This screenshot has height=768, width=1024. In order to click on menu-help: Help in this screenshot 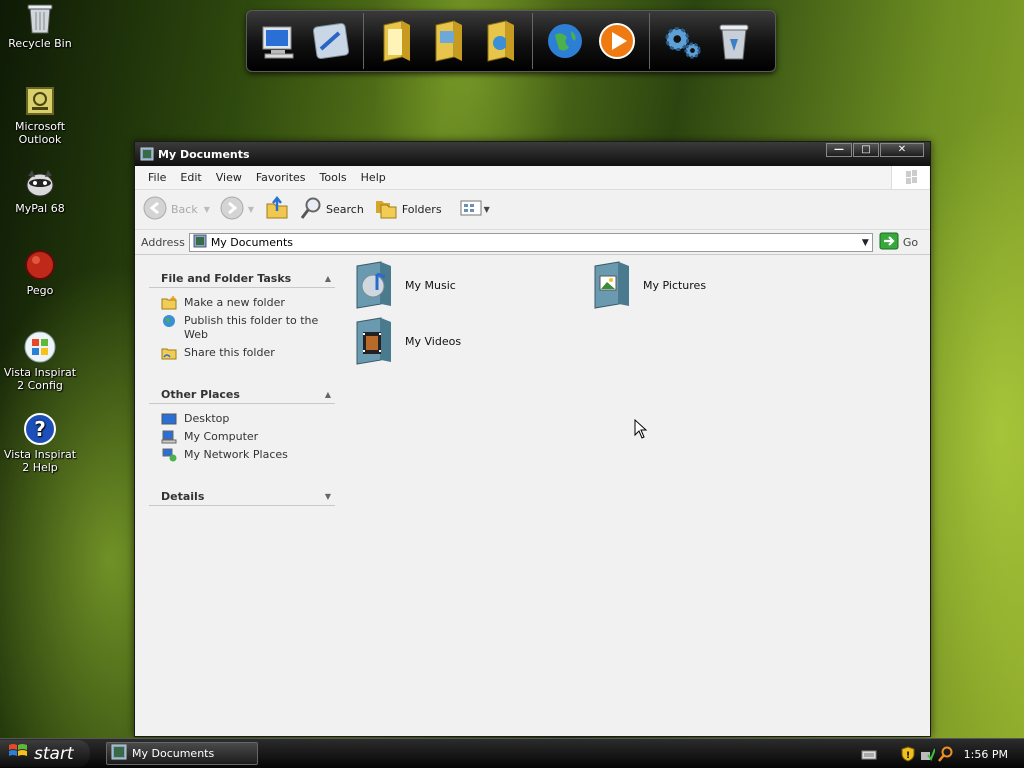, I will do `click(373, 177)`.